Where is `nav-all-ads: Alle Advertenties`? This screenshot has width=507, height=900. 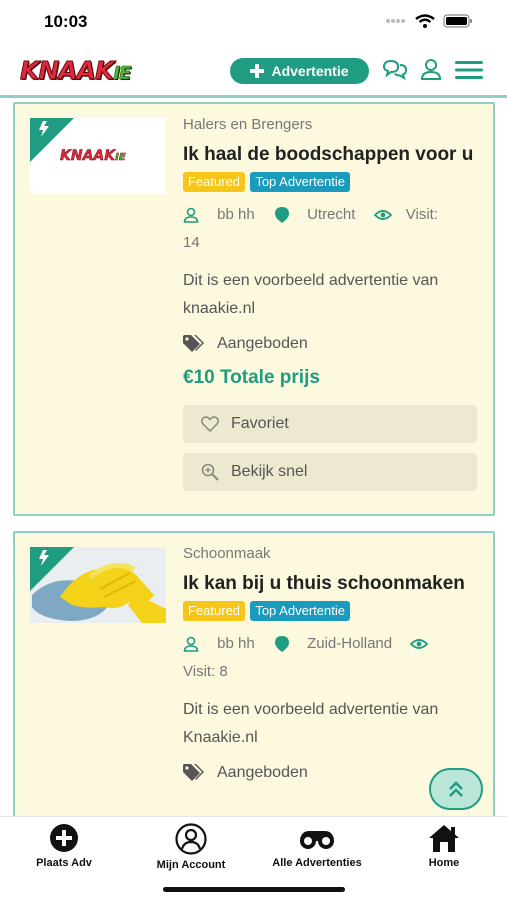 nav-all-ads: Alle Advertenties is located at coordinates (317, 846).